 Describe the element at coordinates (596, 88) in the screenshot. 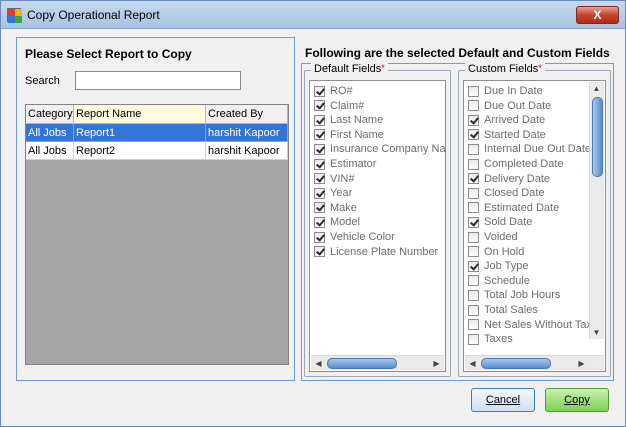

I see `scroll-up-icon: ▲` at that location.